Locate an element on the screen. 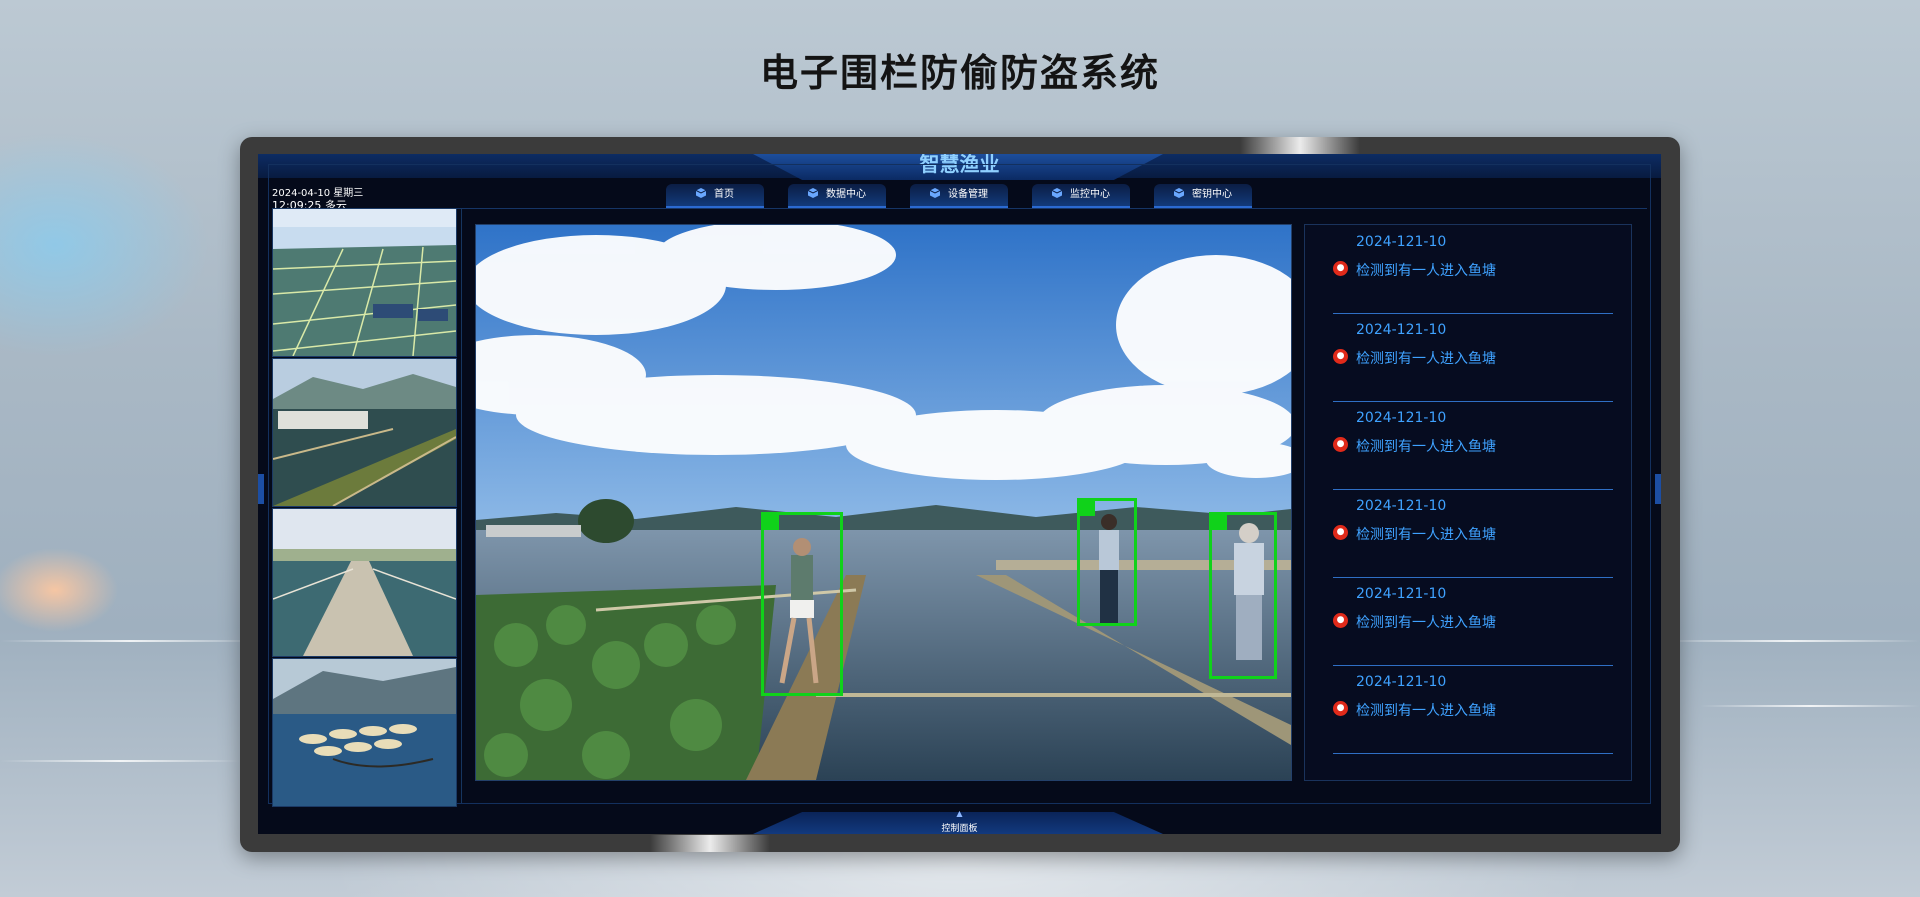 Image resolution: width=1920 pixels, height=897 pixels. pond-walkway-image is located at coordinates (364, 582).